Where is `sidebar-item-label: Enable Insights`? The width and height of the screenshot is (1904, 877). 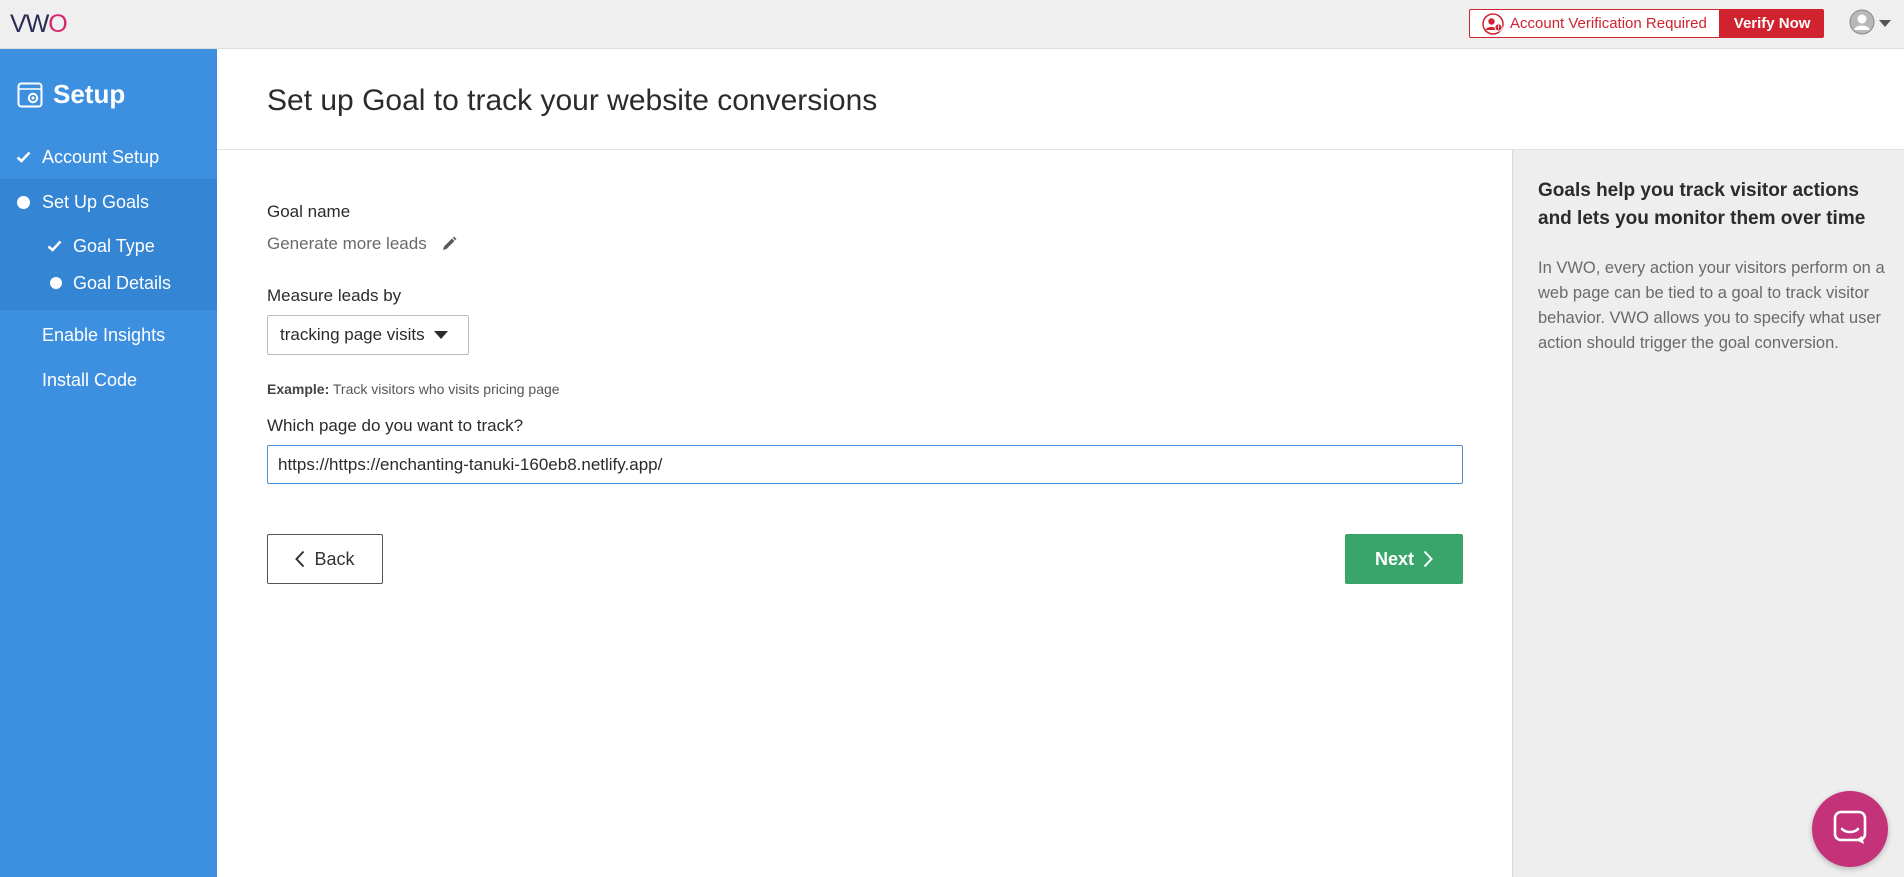
sidebar-item-label: Enable Insights is located at coordinates (104, 334).